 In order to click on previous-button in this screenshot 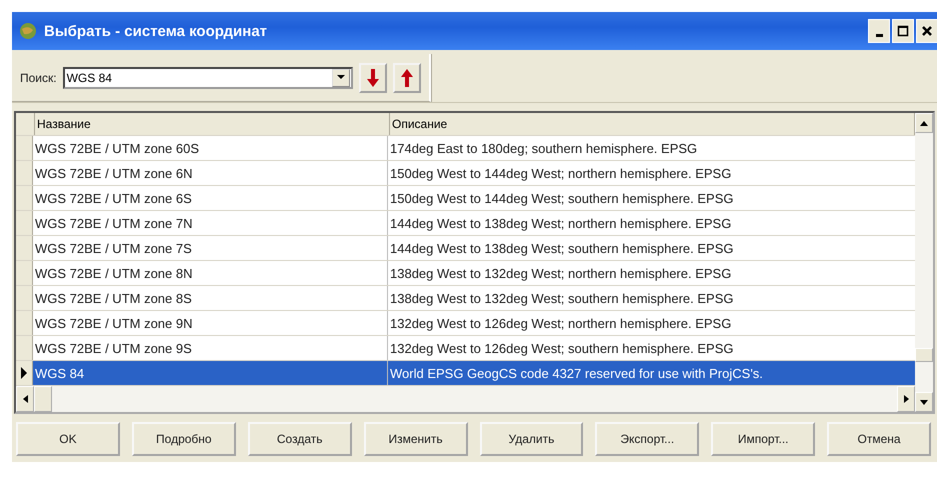, I will do `click(406, 77)`.